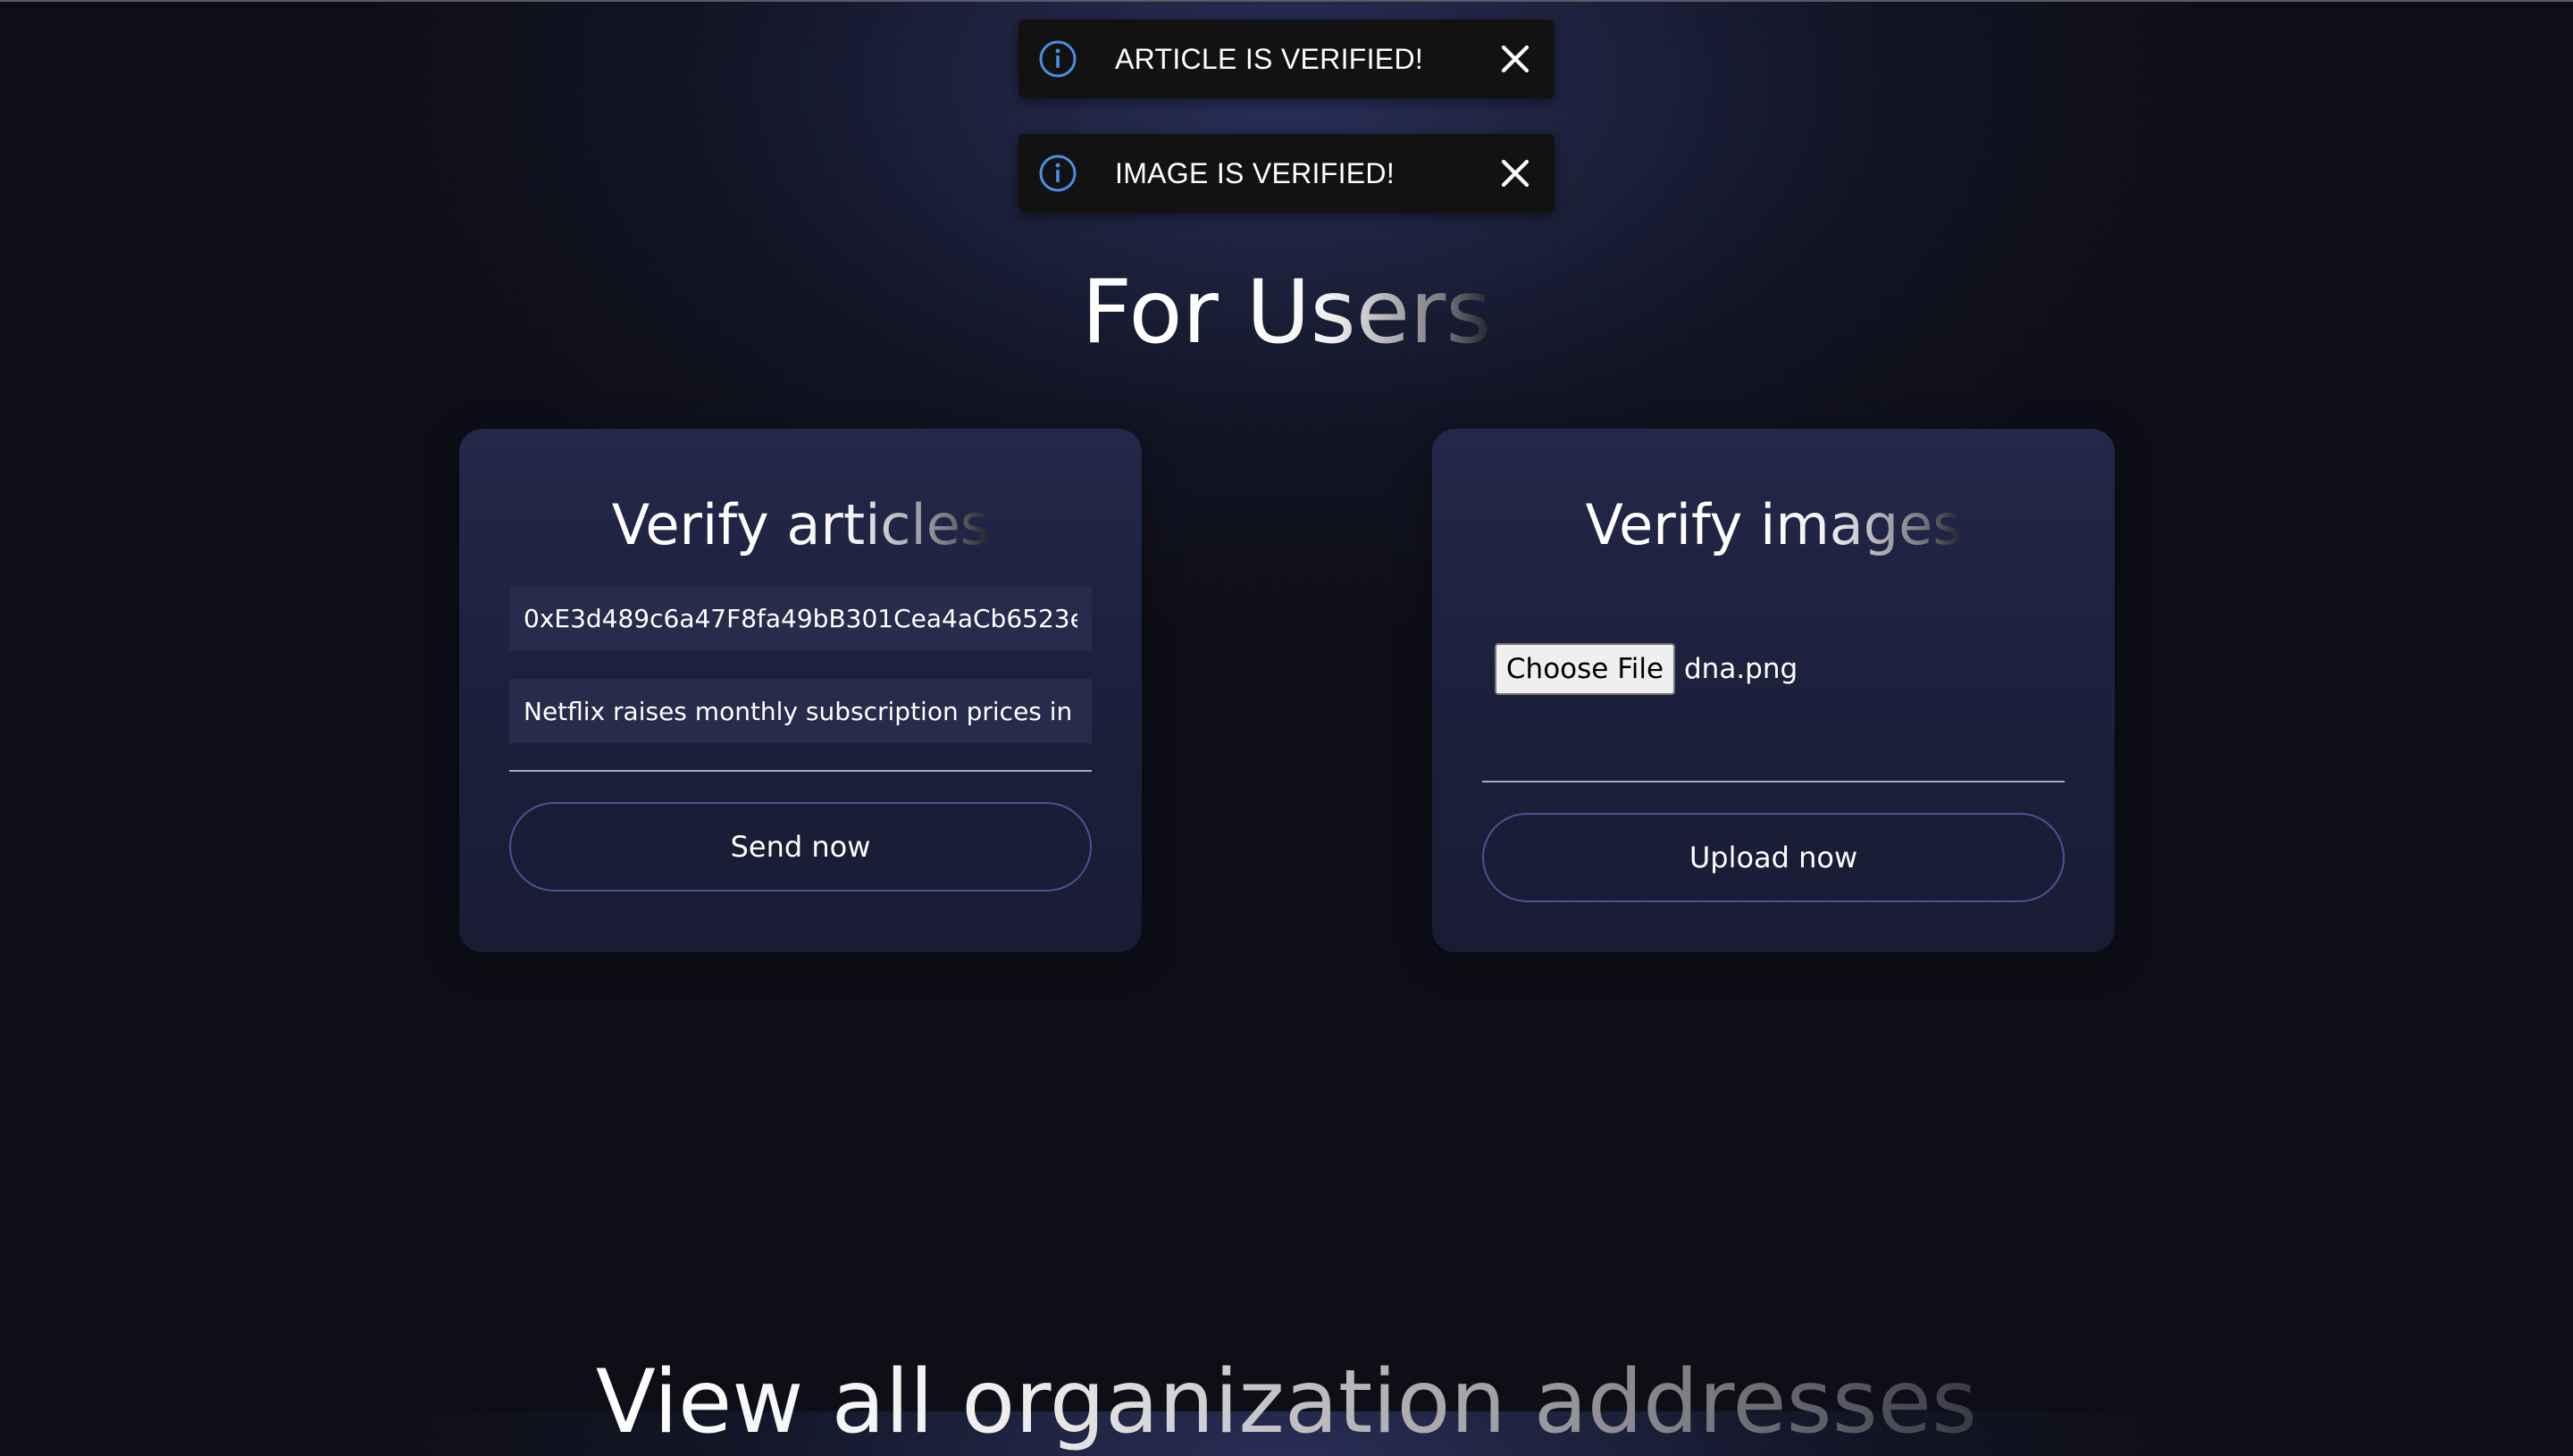 Image resolution: width=2573 pixels, height=1456 pixels. Describe the element at coordinates (888, 524) in the screenshot. I see `card-title-part2: articles` at that location.